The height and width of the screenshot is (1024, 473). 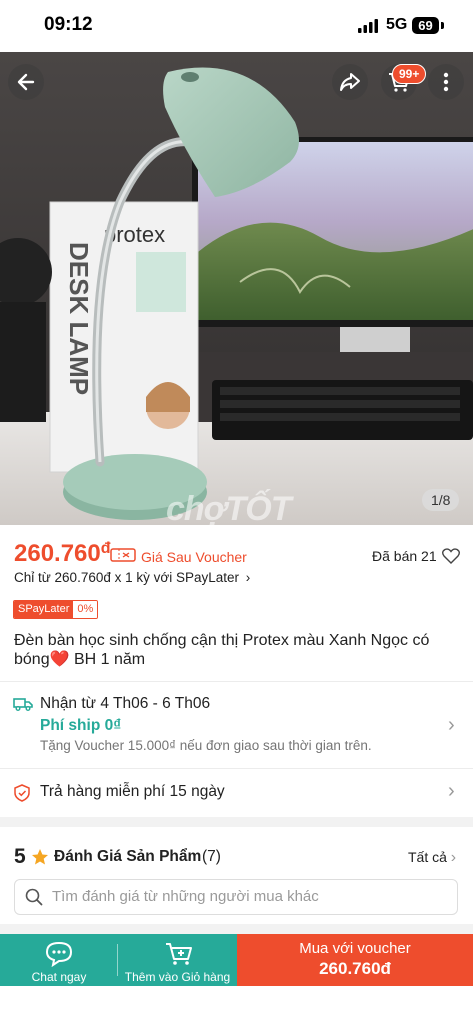 What do you see at coordinates (355, 948) in the screenshot?
I see `buy-label: Mua với voucher` at bounding box center [355, 948].